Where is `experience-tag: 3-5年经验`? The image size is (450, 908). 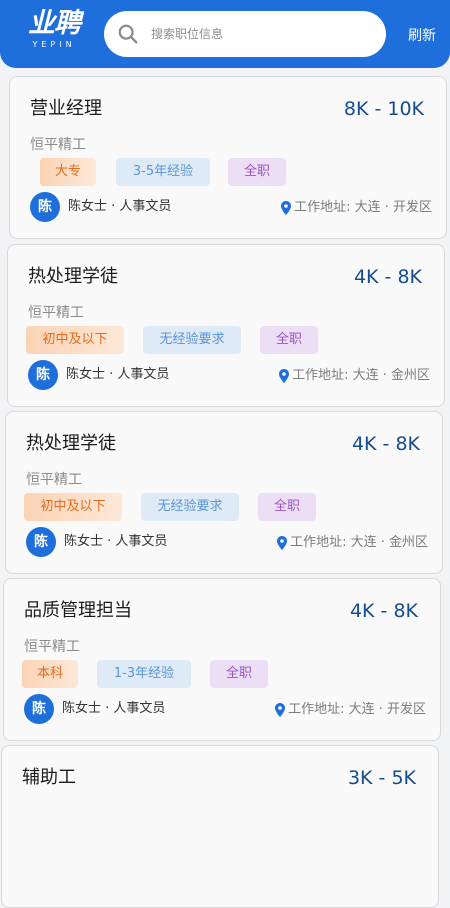
experience-tag: 3-5年经验 is located at coordinates (163, 172).